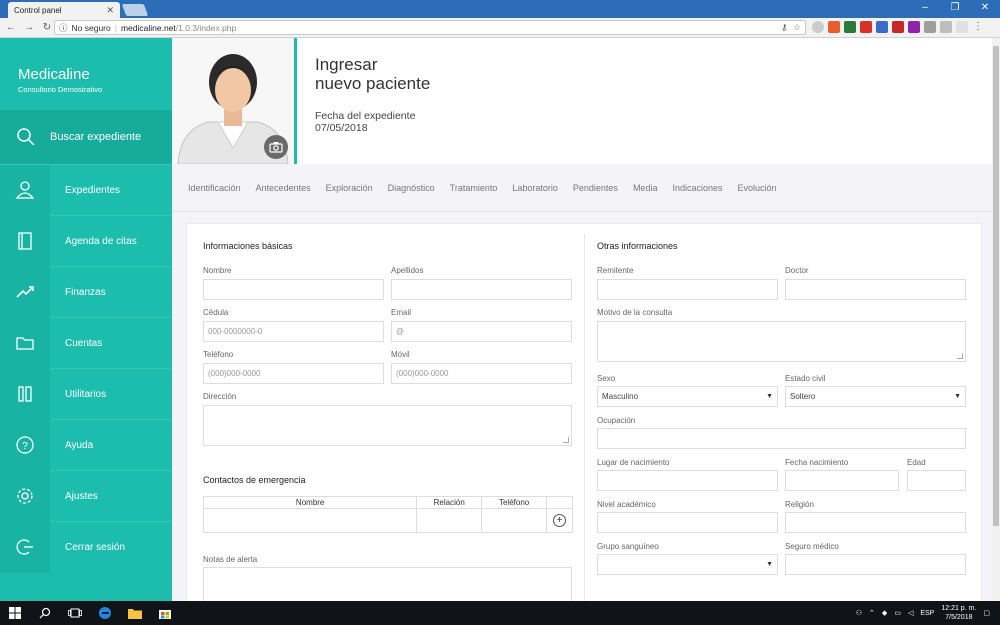 The height and width of the screenshot is (625, 1000). I want to click on minimize-icon: –, so click(925, 9).